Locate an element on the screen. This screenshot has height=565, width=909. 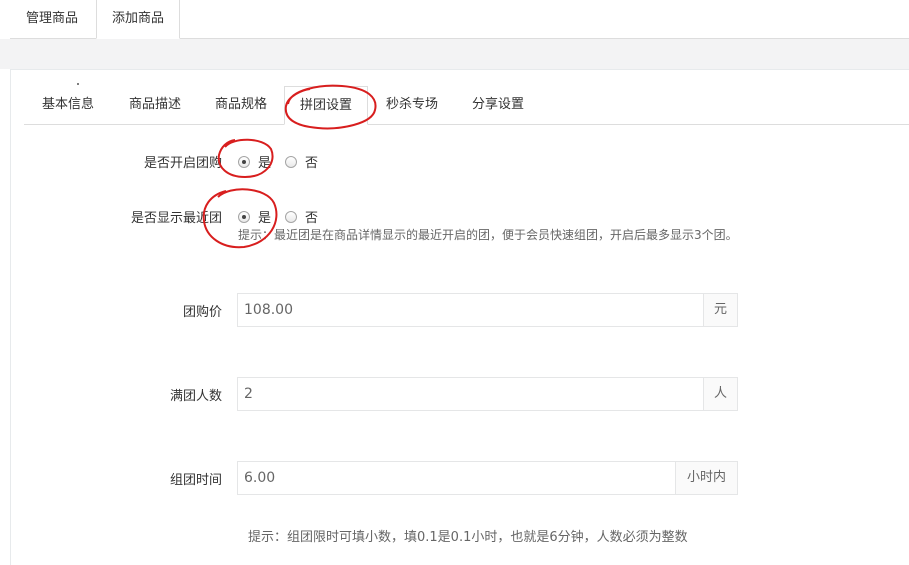
group-buy-label: 是否开启团购 is located at coordinates (182, 163).